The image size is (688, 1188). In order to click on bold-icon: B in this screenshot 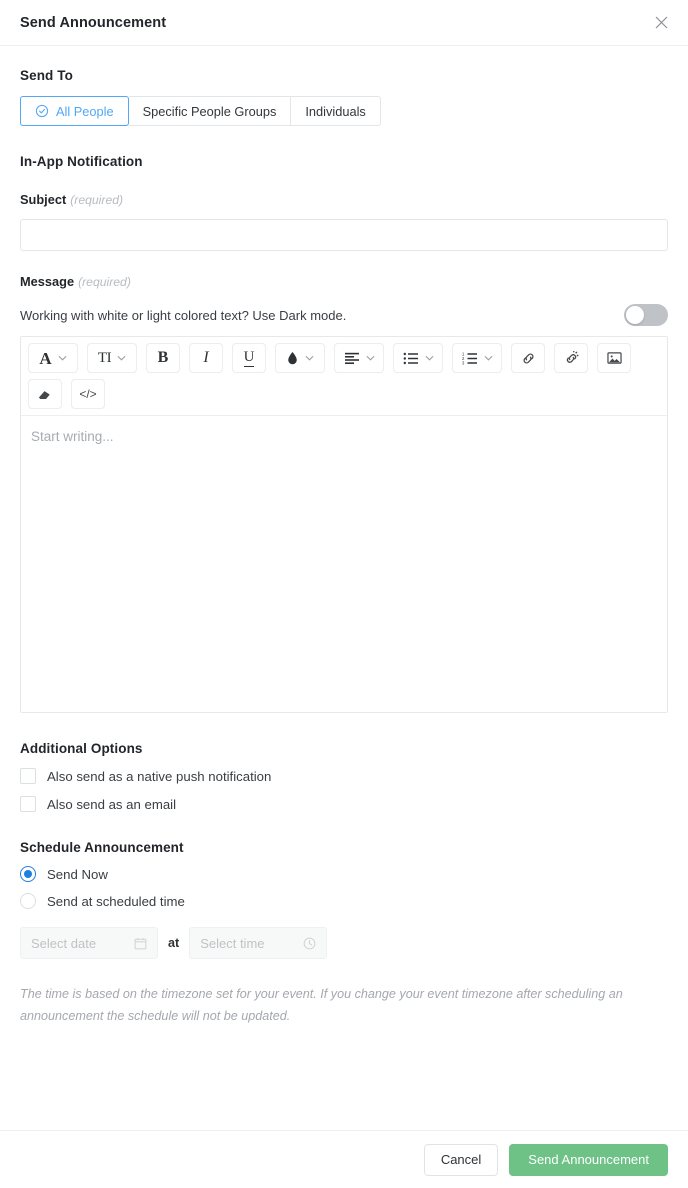, I will do `click(163, 358)`.